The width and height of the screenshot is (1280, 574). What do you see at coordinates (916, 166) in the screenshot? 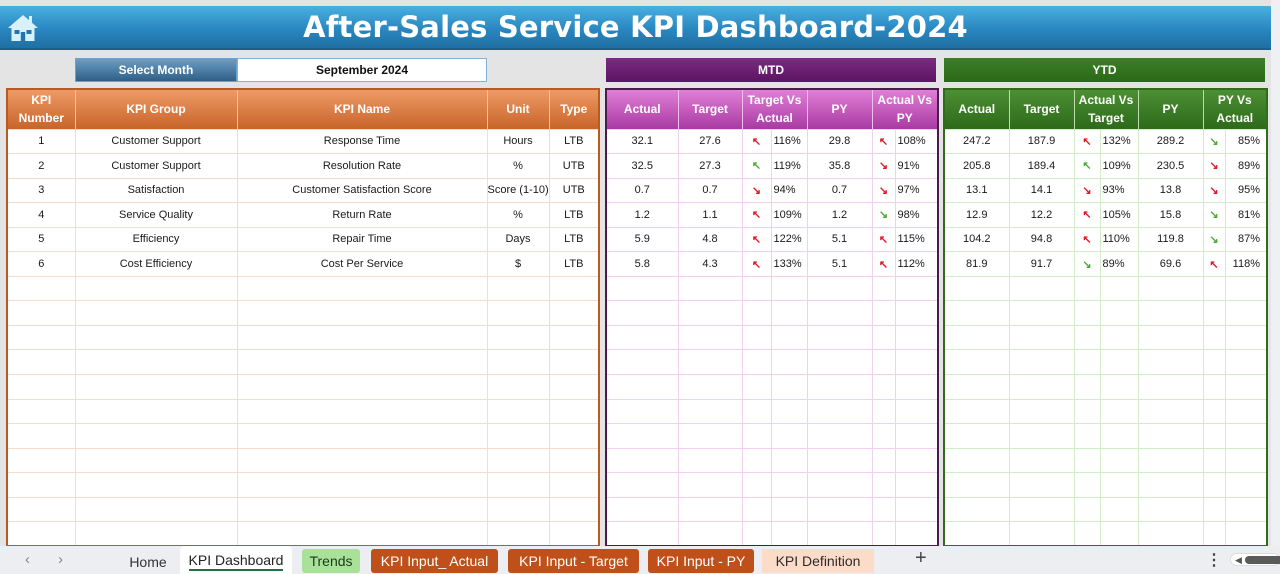
I see `mtd-actual-vs-py-cell: 91%` at bounding box center [916, 166].